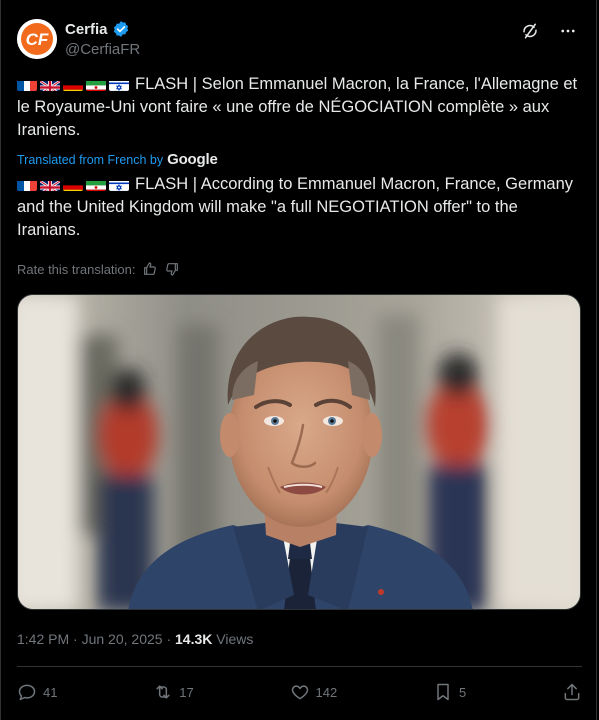  What do you see at coordinates (314, 692) in the screenshot?
I see `like-button: 142` at bounding box center [314, 692].